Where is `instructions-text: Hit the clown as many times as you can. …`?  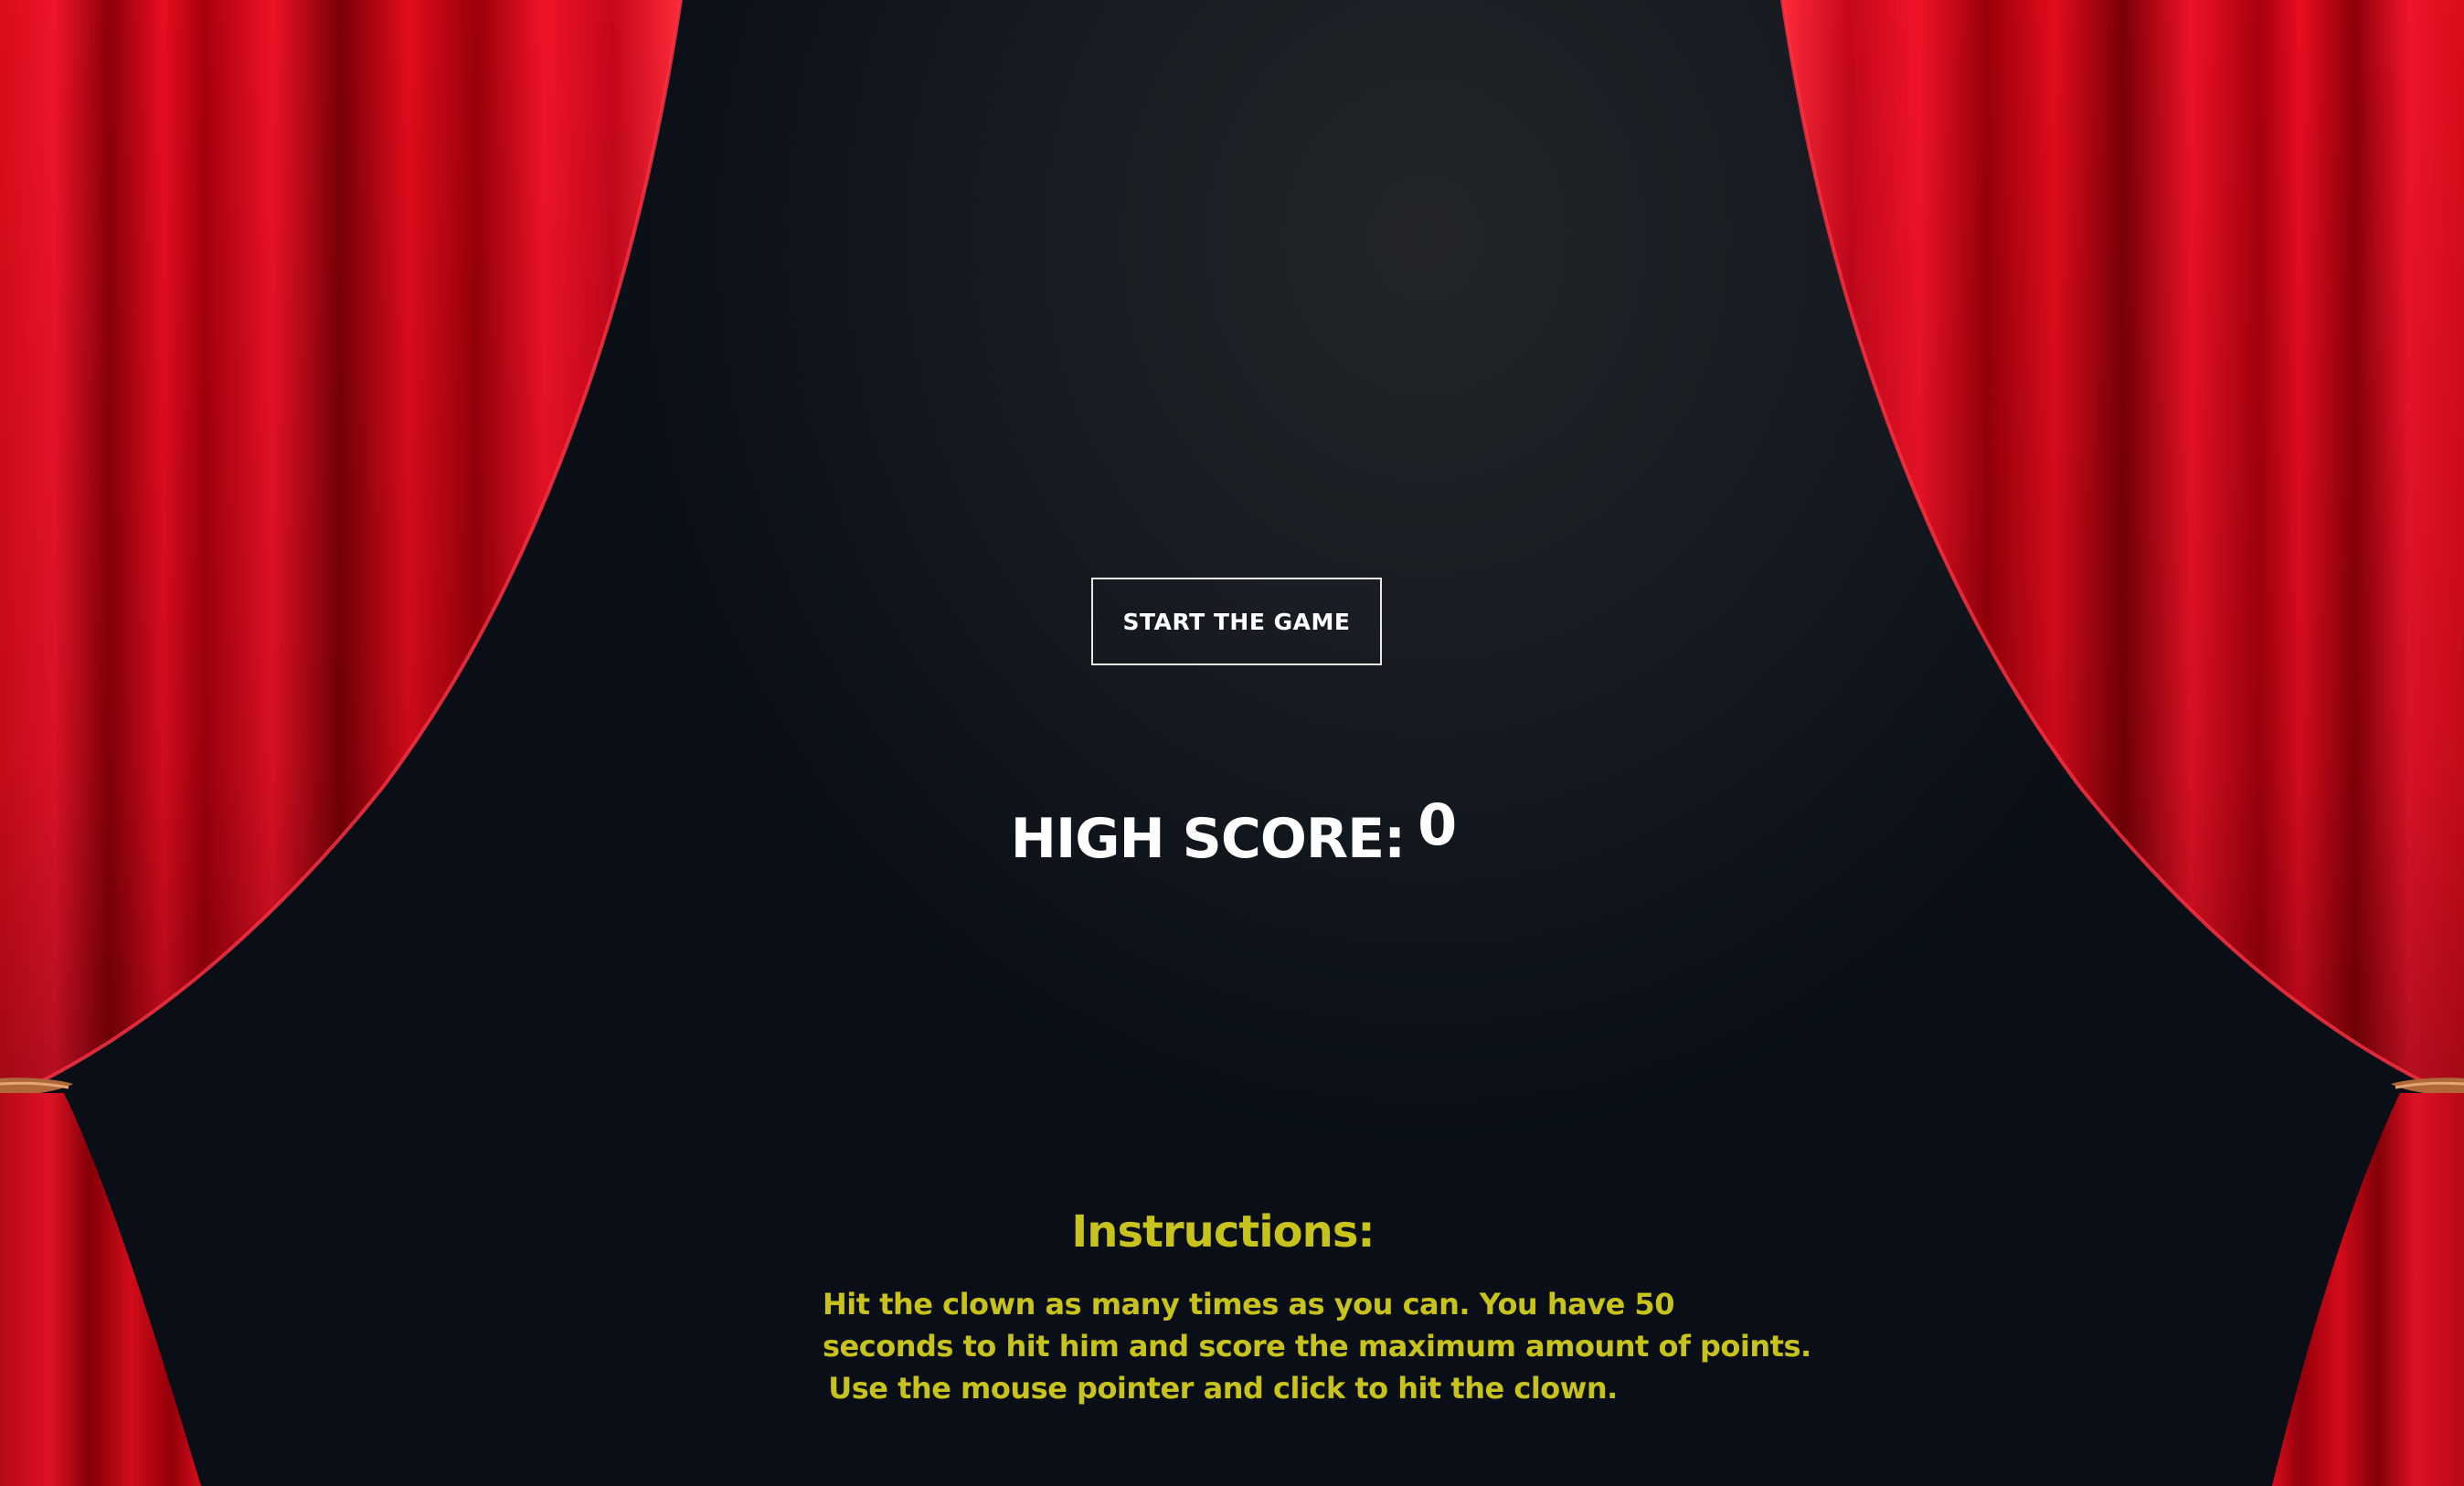 instructions-text: Hit the clown as many times as you can. … is located at coordinates (1317, 1346).